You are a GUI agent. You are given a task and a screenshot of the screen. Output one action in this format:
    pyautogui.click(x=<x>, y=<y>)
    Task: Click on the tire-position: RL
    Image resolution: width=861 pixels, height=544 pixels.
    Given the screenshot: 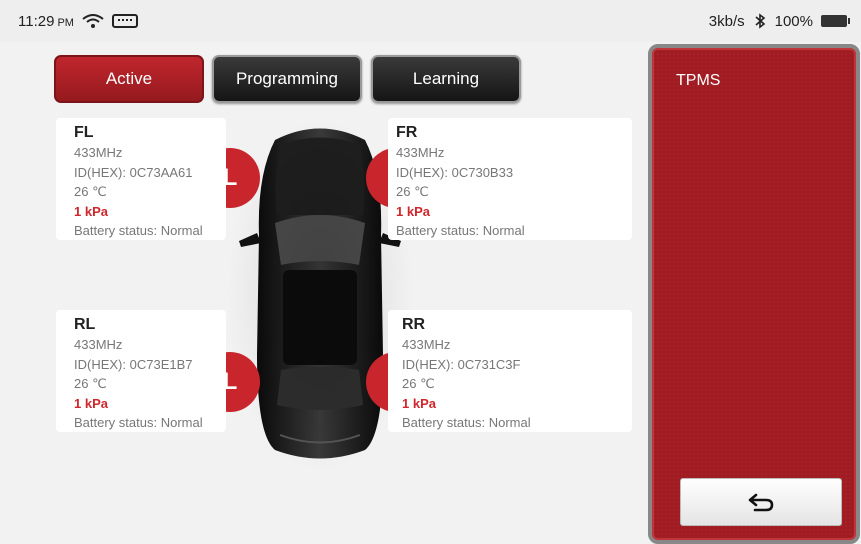 What is the action you would take?
    pyautogui.click(x=85, y=324)
    